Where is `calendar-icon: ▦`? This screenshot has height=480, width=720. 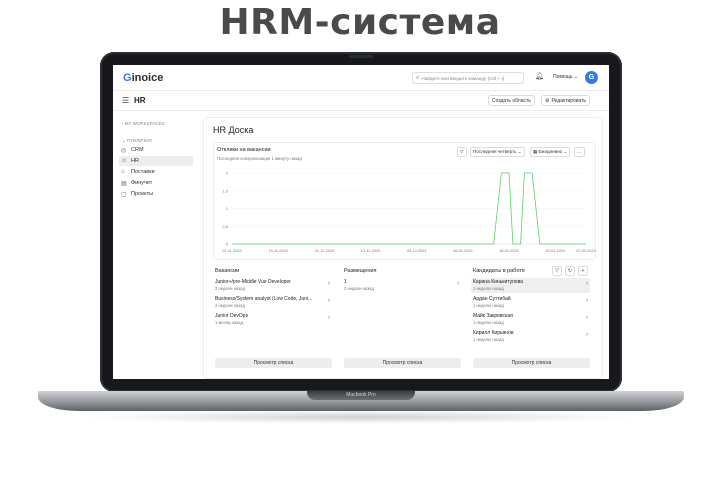
calendar-icon: ▦ is located at coordinates (535, 151).